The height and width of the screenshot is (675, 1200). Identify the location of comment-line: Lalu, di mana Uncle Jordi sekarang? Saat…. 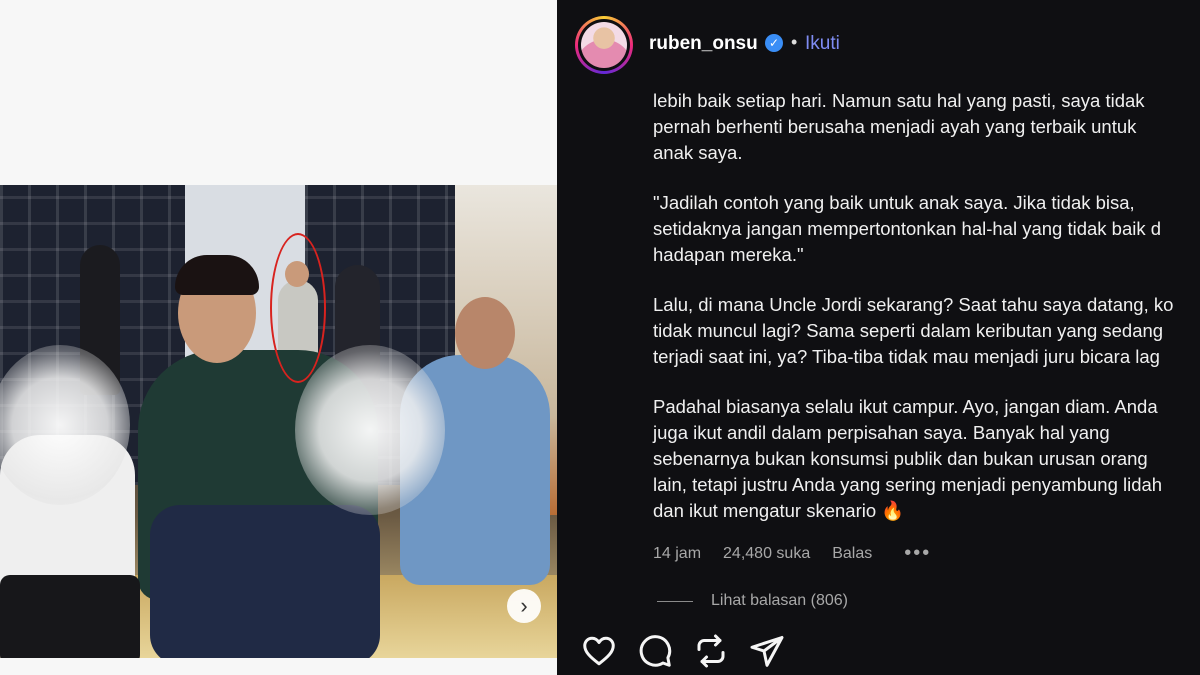
(913, 304).